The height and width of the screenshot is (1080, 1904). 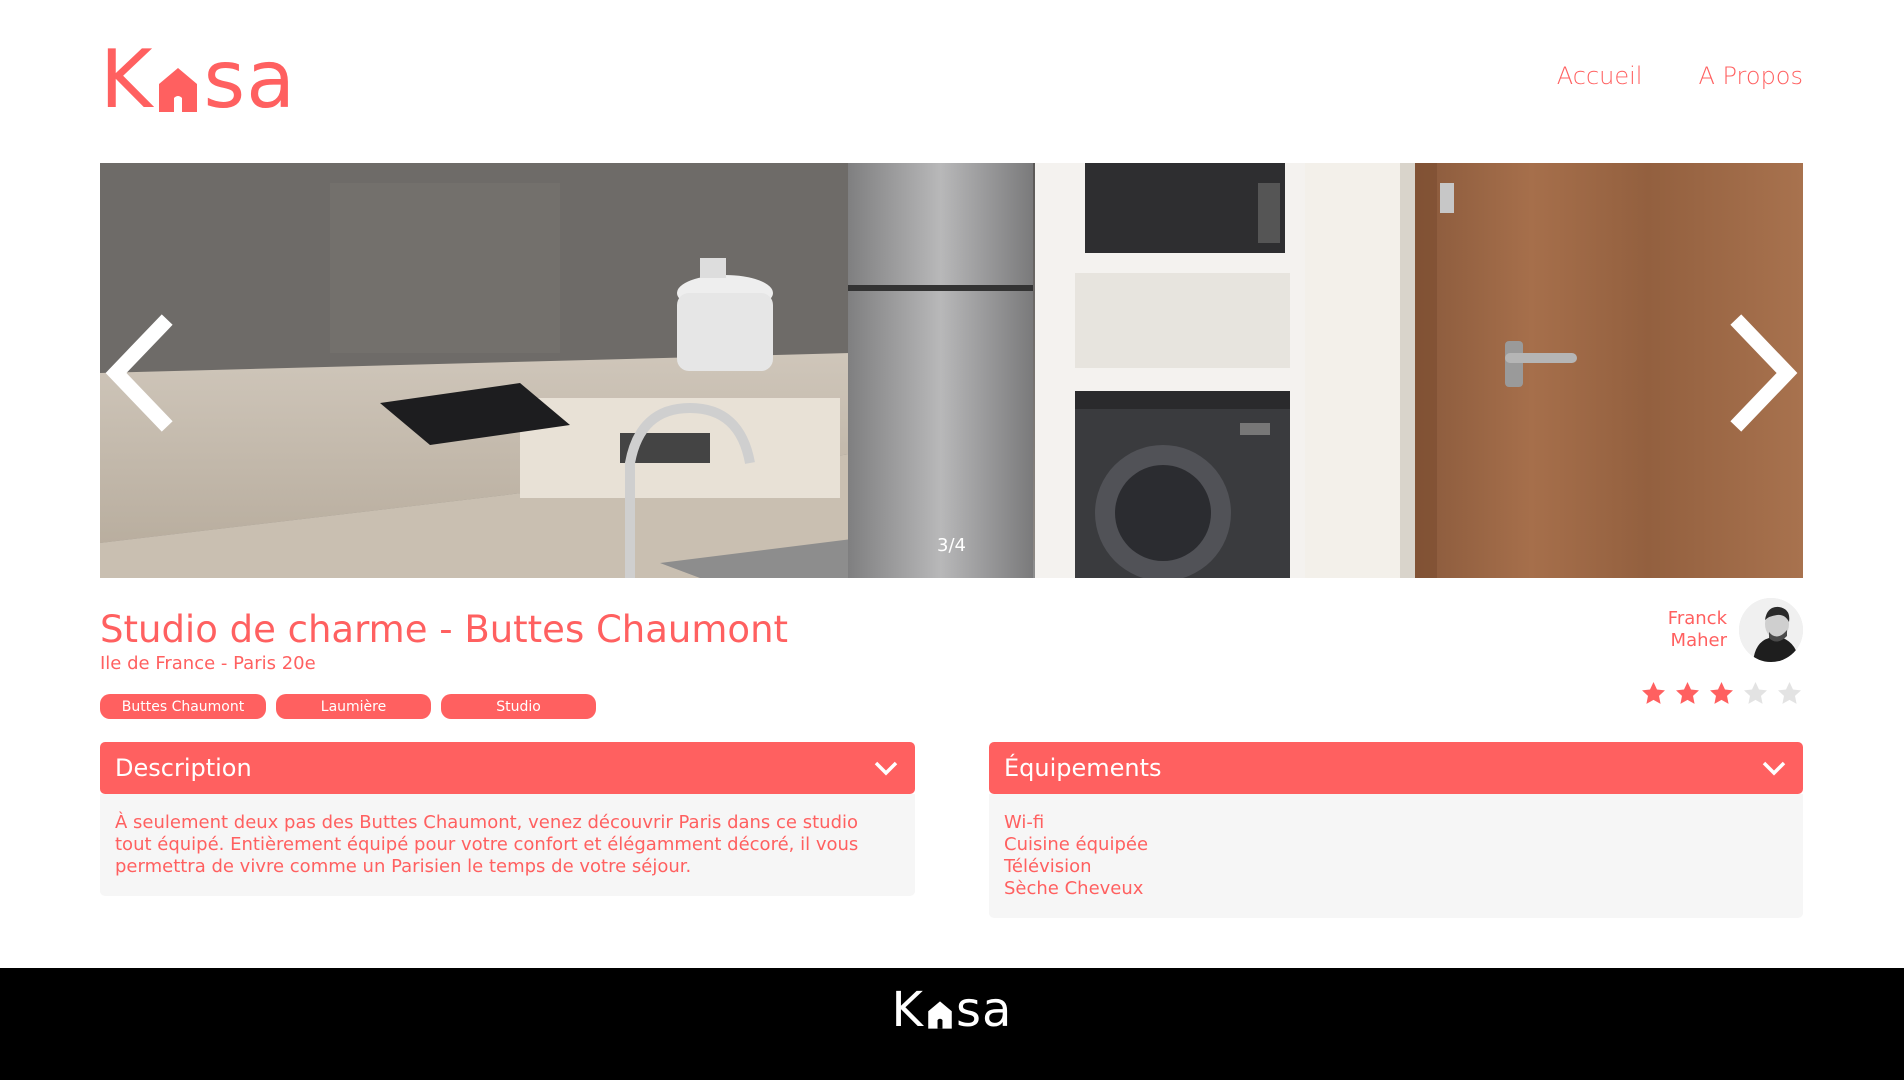 I want to click on host-info: Franck Maher, so click(x=1735, y=630).